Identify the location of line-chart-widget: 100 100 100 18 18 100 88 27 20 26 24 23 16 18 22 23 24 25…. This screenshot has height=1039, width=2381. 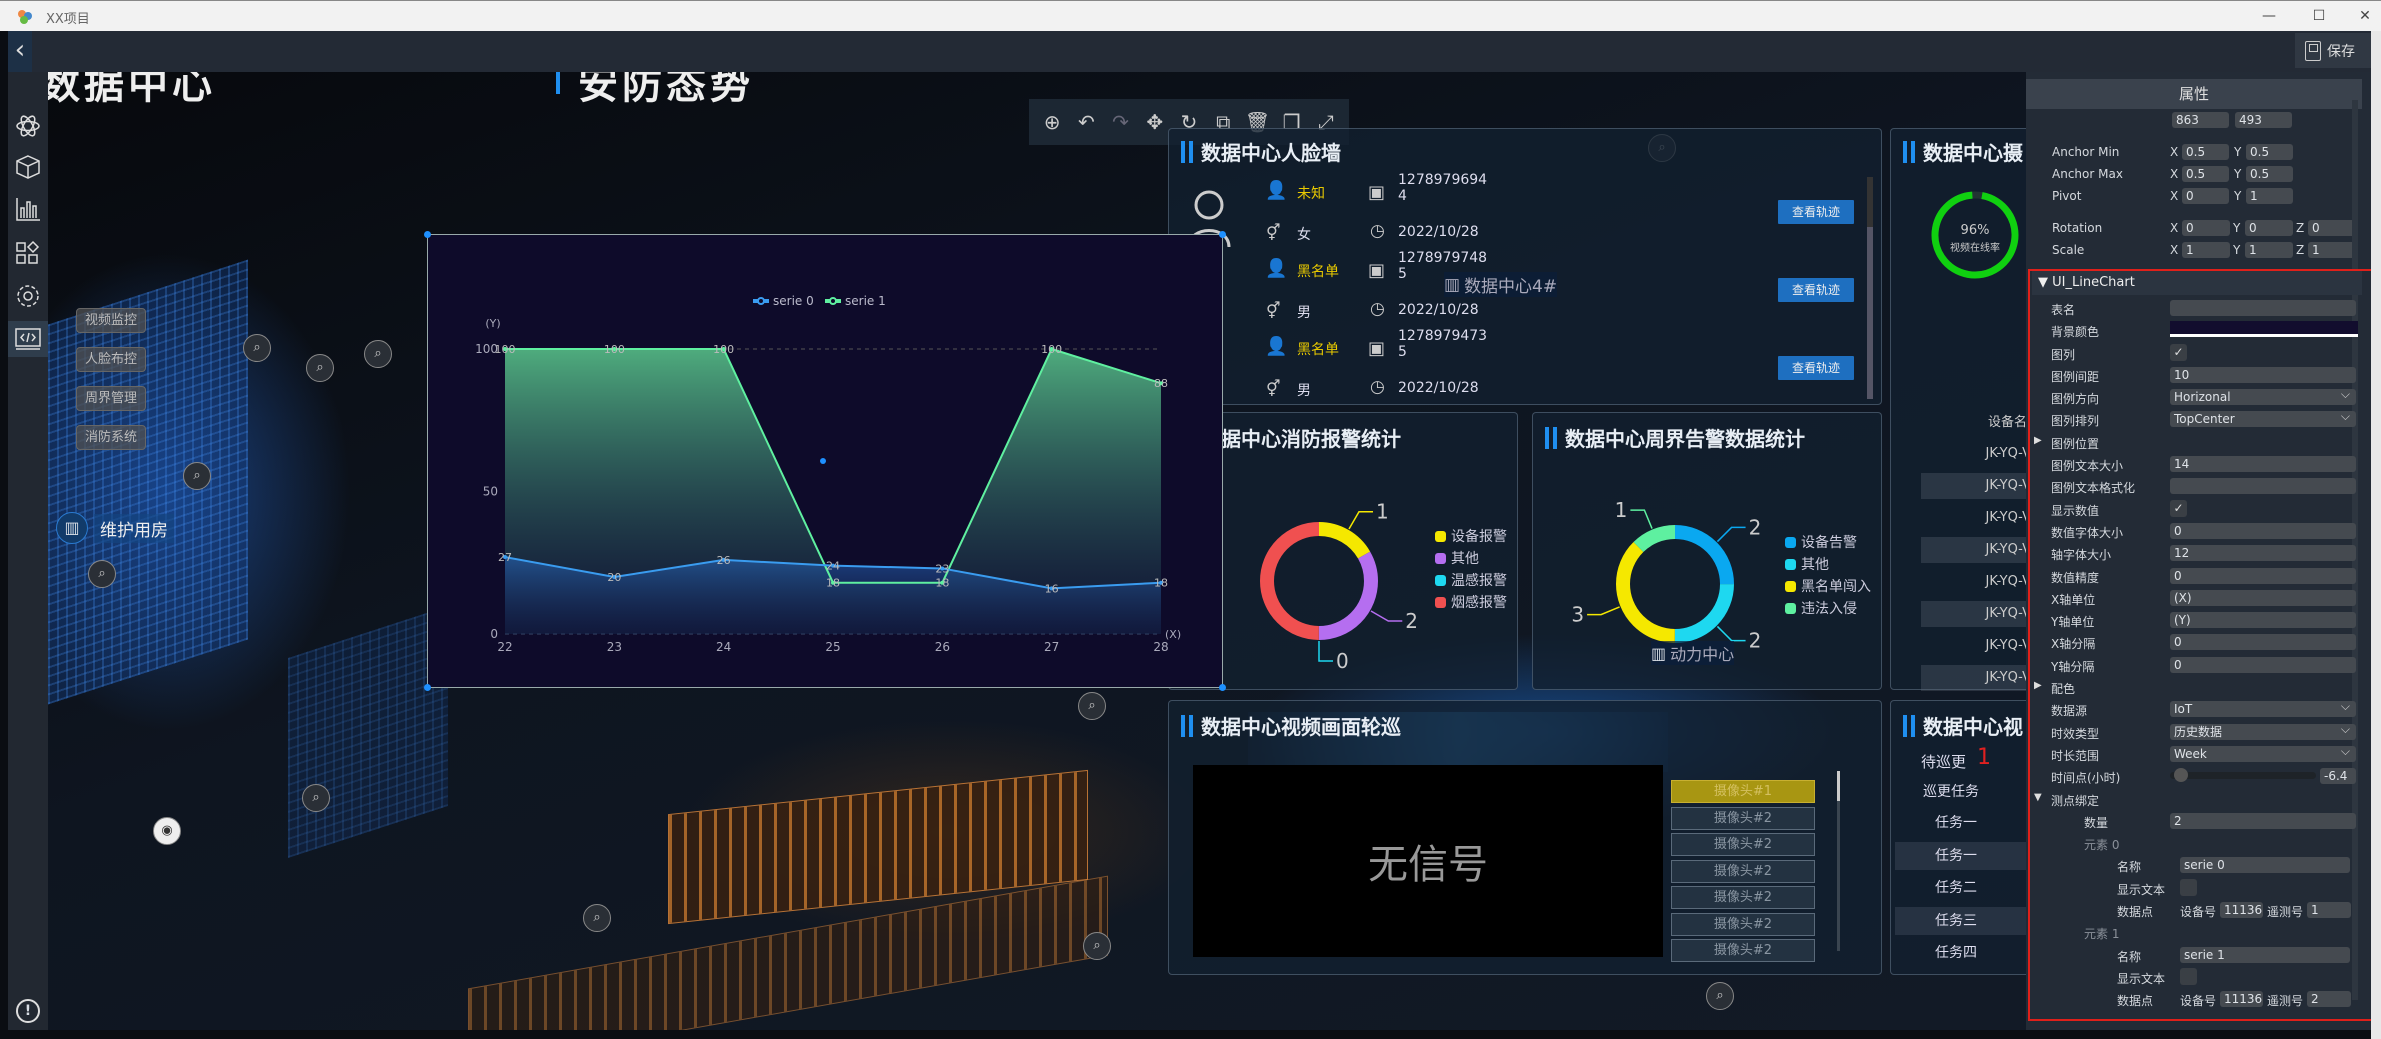
(825, 461).